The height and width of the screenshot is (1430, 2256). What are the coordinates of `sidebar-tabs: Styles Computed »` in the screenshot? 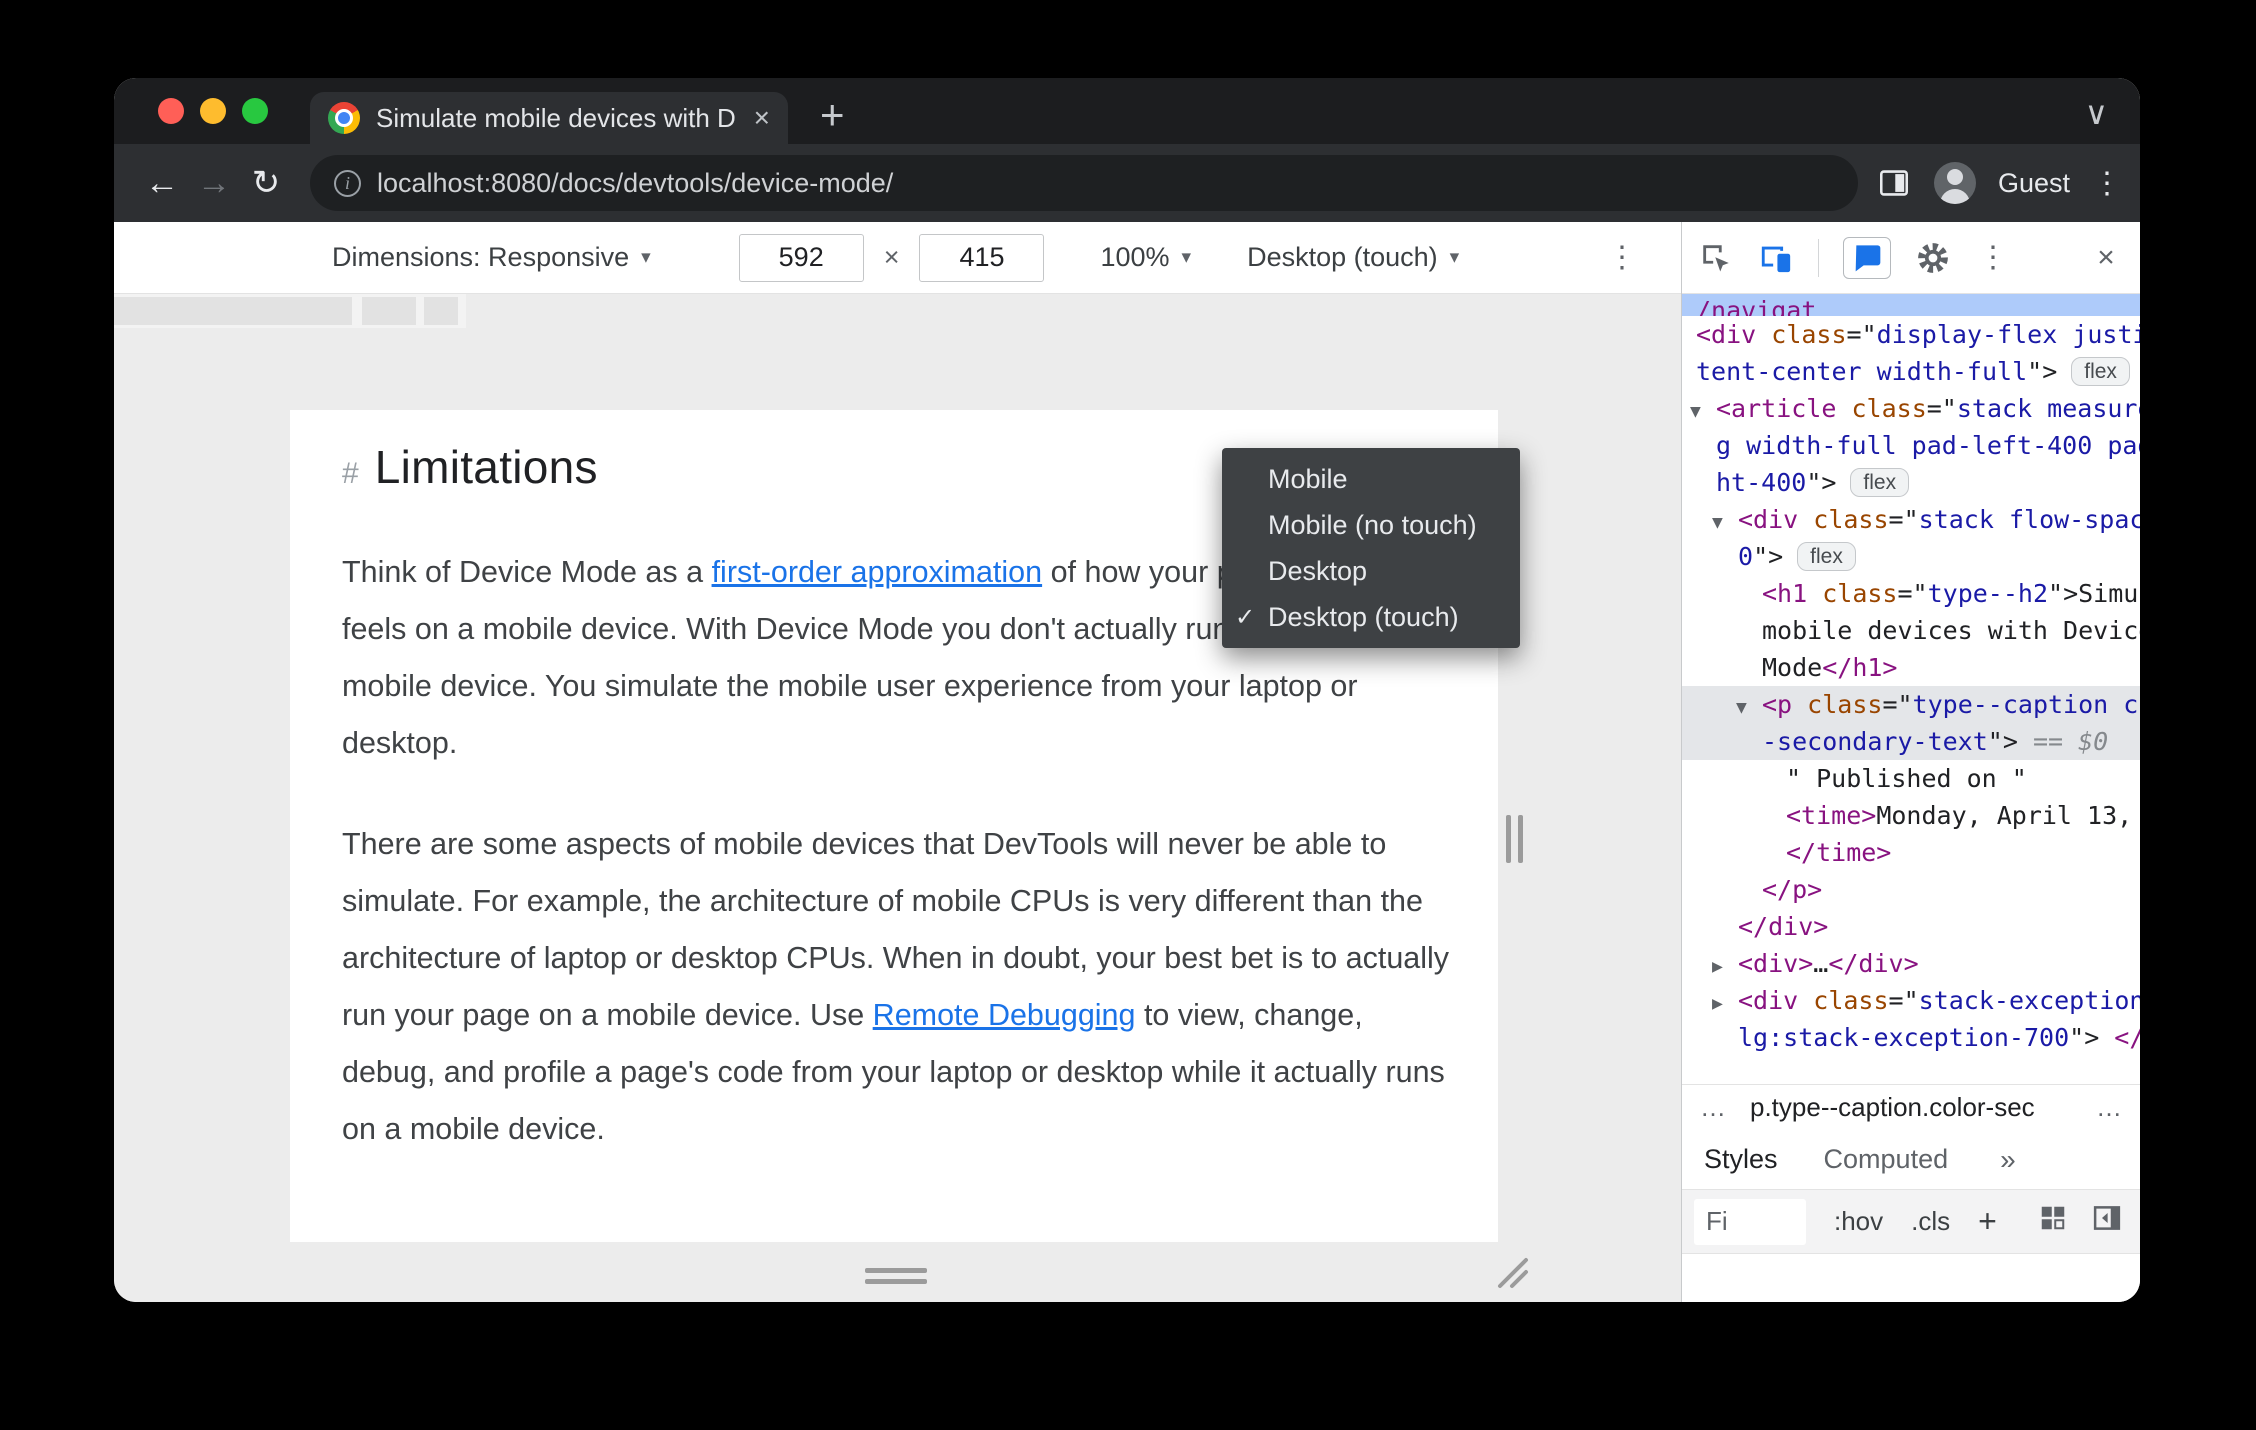 It's located at (1911, 1160).